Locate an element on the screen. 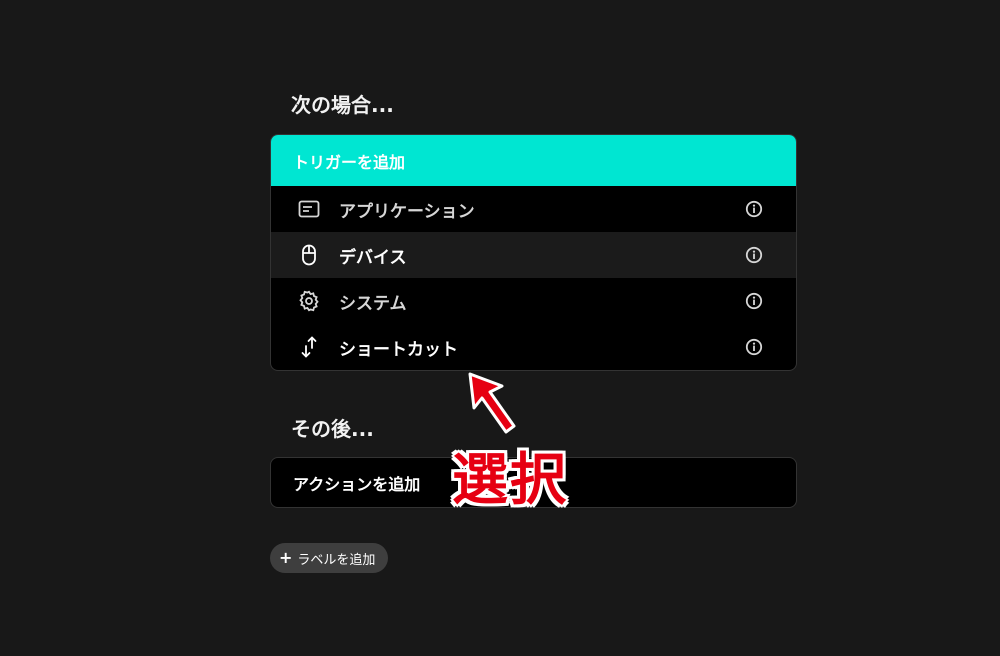 The width and height of the screenshot is (1000, 656). trigger-item-label: ショートカット is located at coordinates (398, 349).